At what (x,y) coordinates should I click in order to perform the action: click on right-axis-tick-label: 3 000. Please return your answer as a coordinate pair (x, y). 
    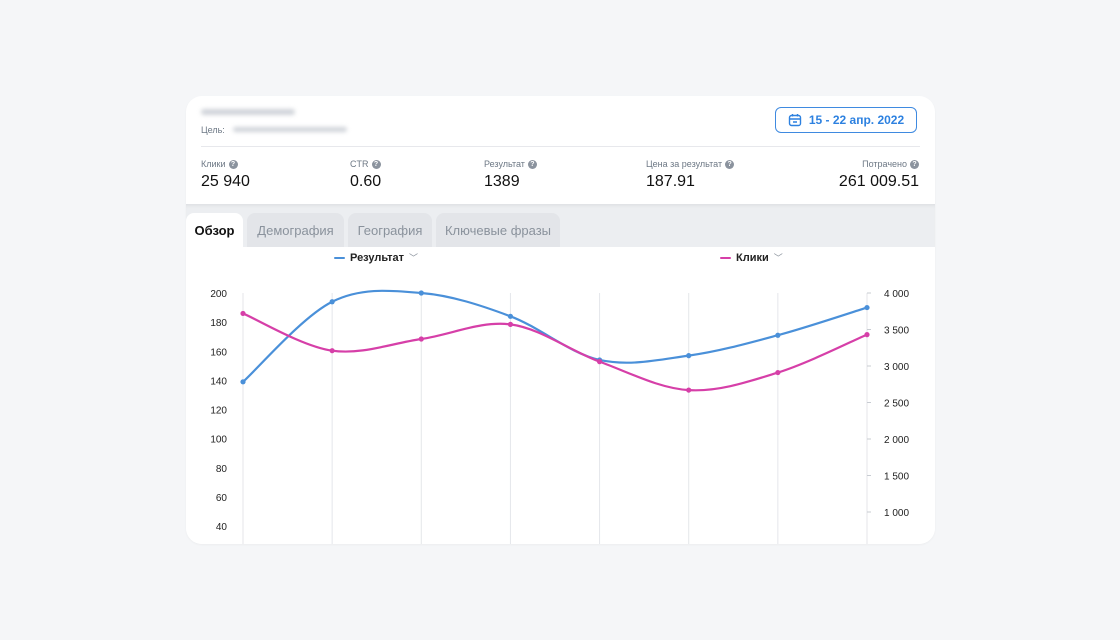
    Looking at the image, I should click on (896, 367).